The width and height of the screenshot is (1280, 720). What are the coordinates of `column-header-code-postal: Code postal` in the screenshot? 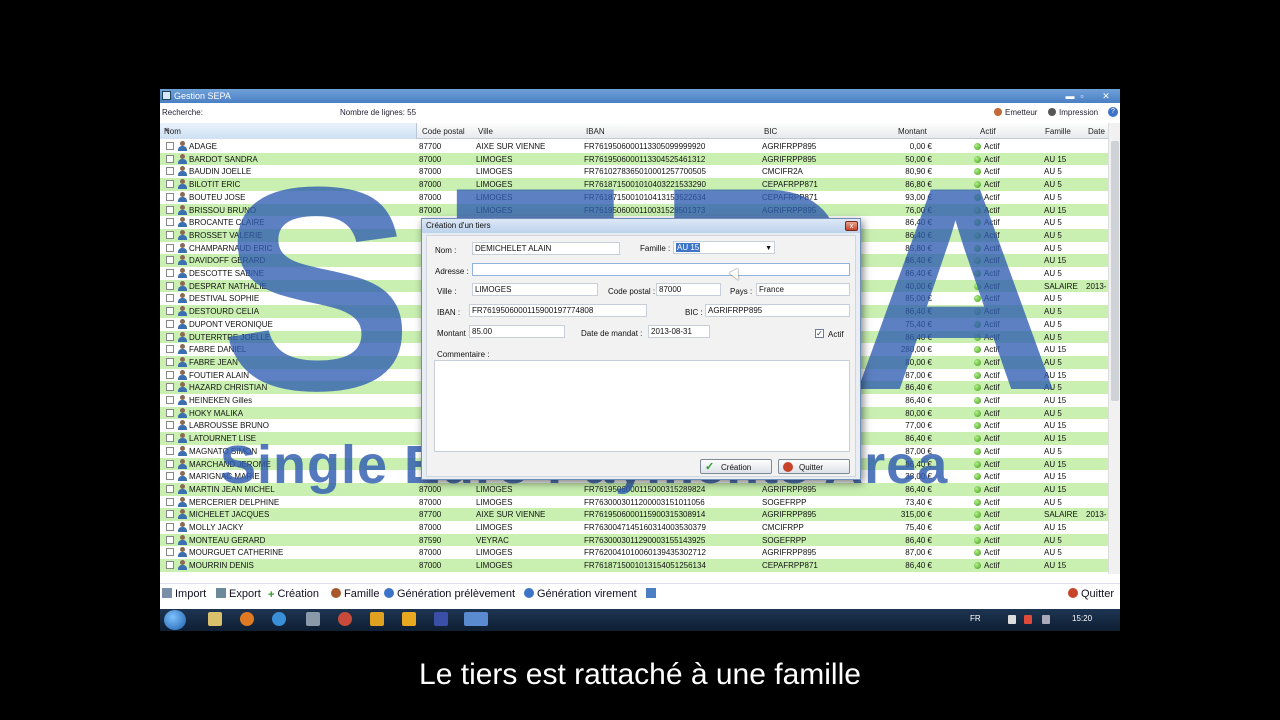 It's located at (443, 131).